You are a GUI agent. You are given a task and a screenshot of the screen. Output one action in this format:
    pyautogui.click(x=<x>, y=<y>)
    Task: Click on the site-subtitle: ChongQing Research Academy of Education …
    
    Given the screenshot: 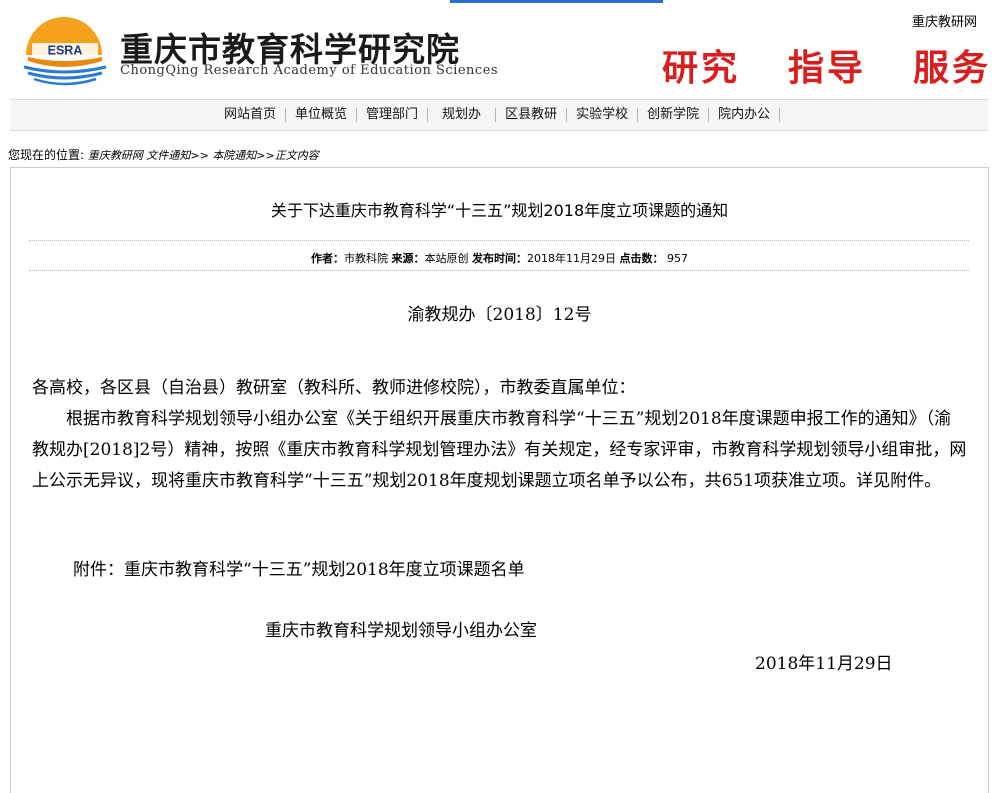 What is the action you would take?
    pyautogui.click(x=309, y=70)
    